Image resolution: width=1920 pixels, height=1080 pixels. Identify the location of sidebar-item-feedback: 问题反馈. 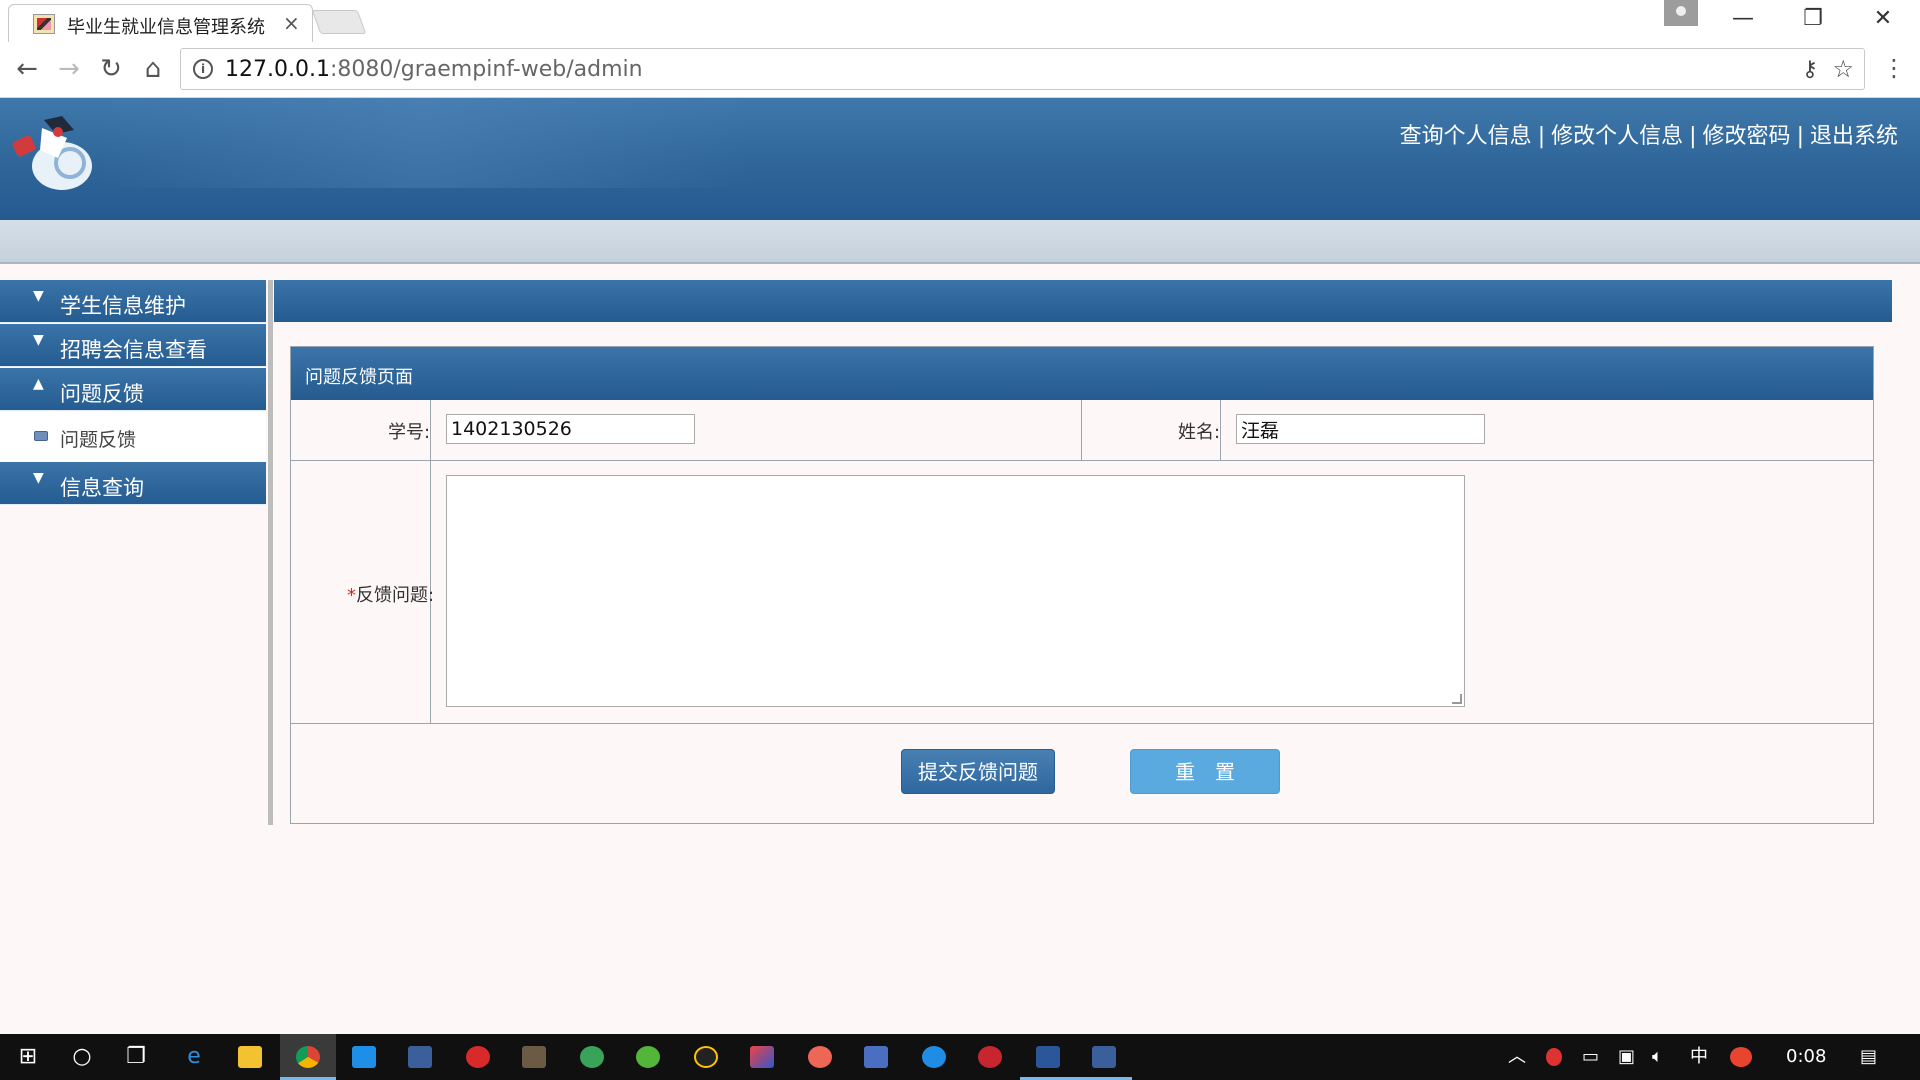
(133, 437).